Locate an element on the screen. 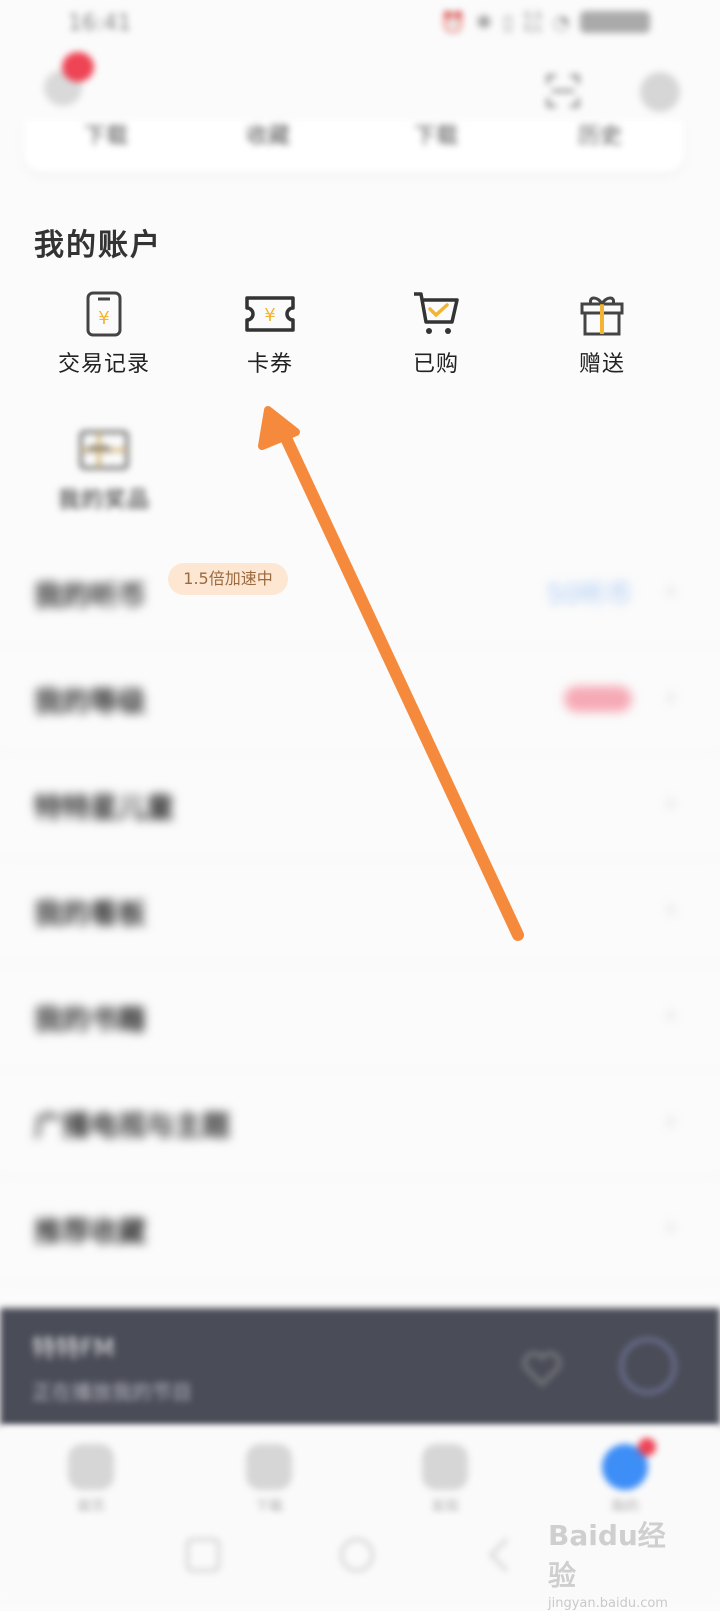 The image size is (720, 1611). phone-yuan-icon: ¥ is located at coordinates (104, 314).